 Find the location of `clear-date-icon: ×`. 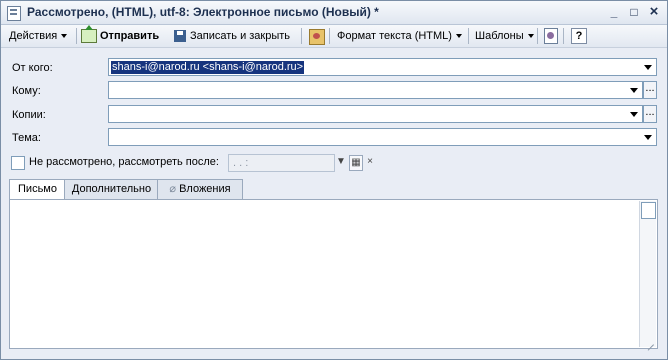

clear-date-icon: × is located at coordinates (370, 162).